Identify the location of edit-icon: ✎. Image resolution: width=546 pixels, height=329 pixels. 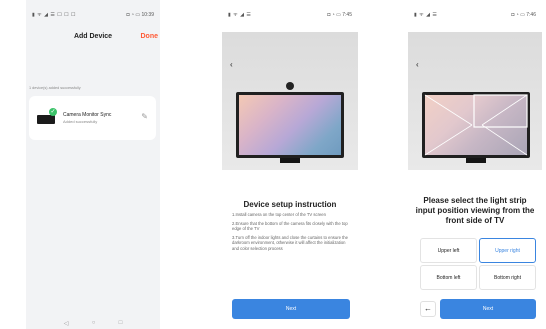
(144, 116).